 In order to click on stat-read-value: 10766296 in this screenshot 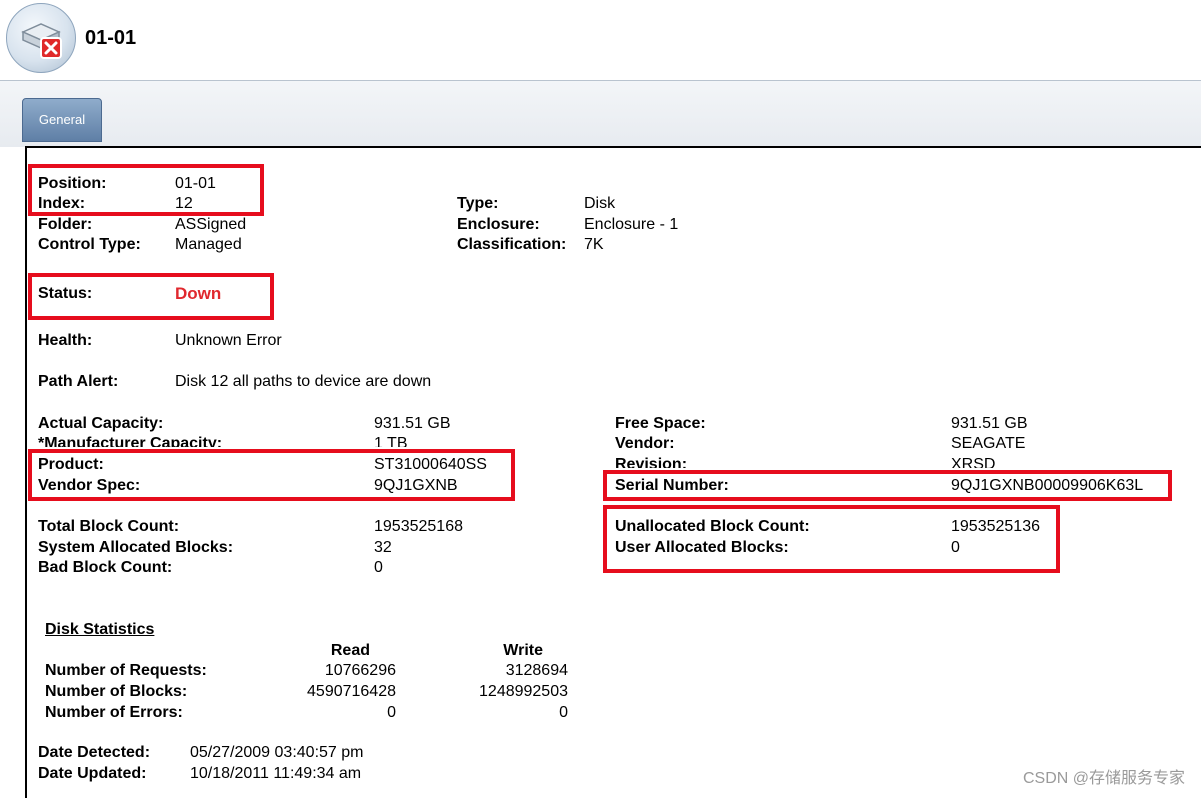, I will do `click(360, 670)`.